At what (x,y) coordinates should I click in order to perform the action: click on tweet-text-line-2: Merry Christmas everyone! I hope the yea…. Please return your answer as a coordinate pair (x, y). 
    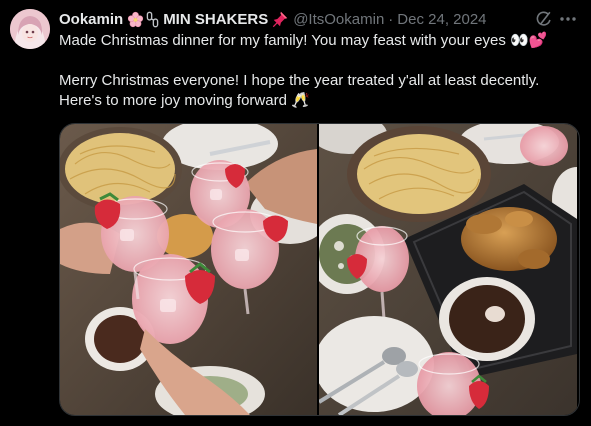
    Looking at the image, I should click on (299, 80).